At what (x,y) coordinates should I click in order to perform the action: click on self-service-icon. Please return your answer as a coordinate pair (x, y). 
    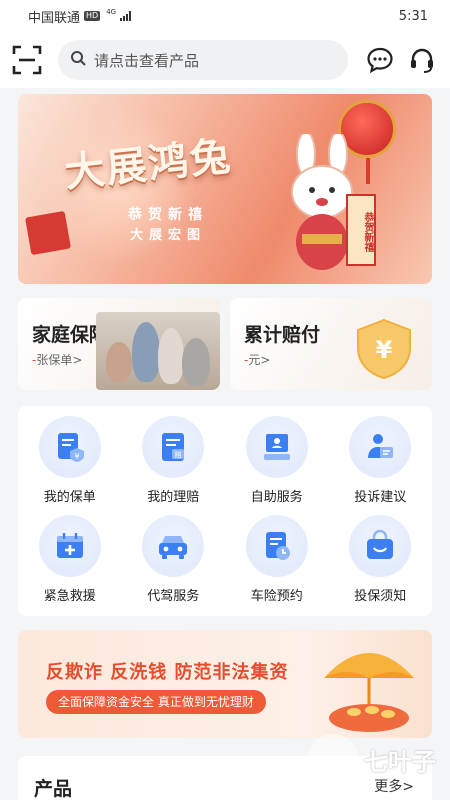
    Looking at the image, I should click on (276, 447).